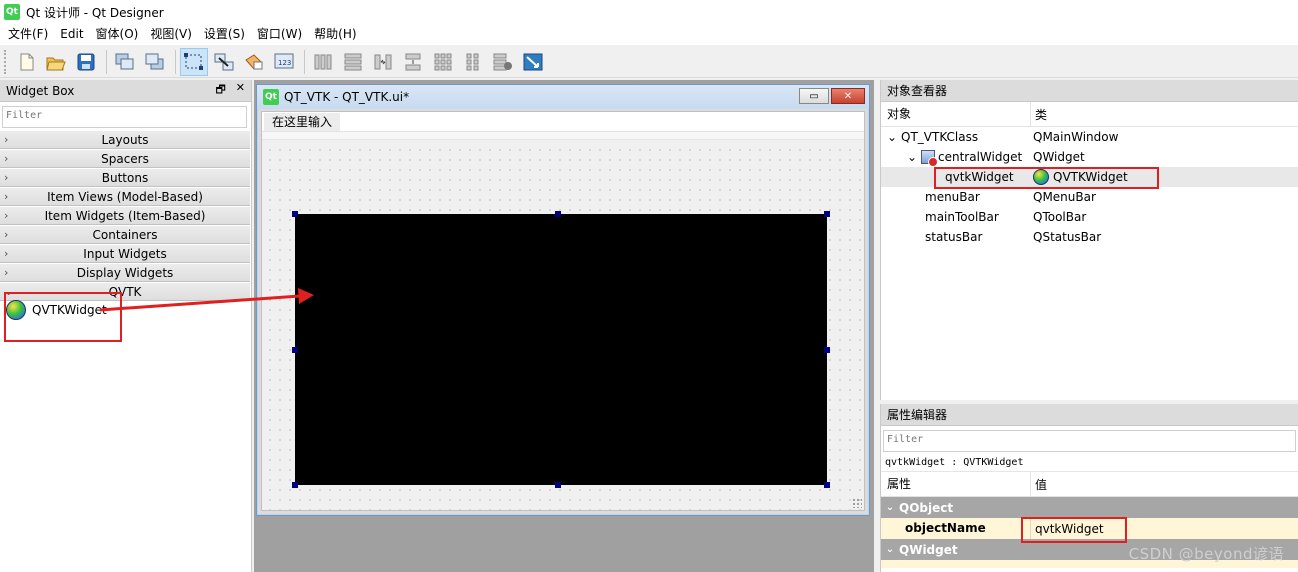 This screenshot has width=1298, height=572. What do you see at coordinates (1206, 554) in the screenshot?
I see `watermark-text: CSDN @beyond谚语` at bounding box center [1206, 554].